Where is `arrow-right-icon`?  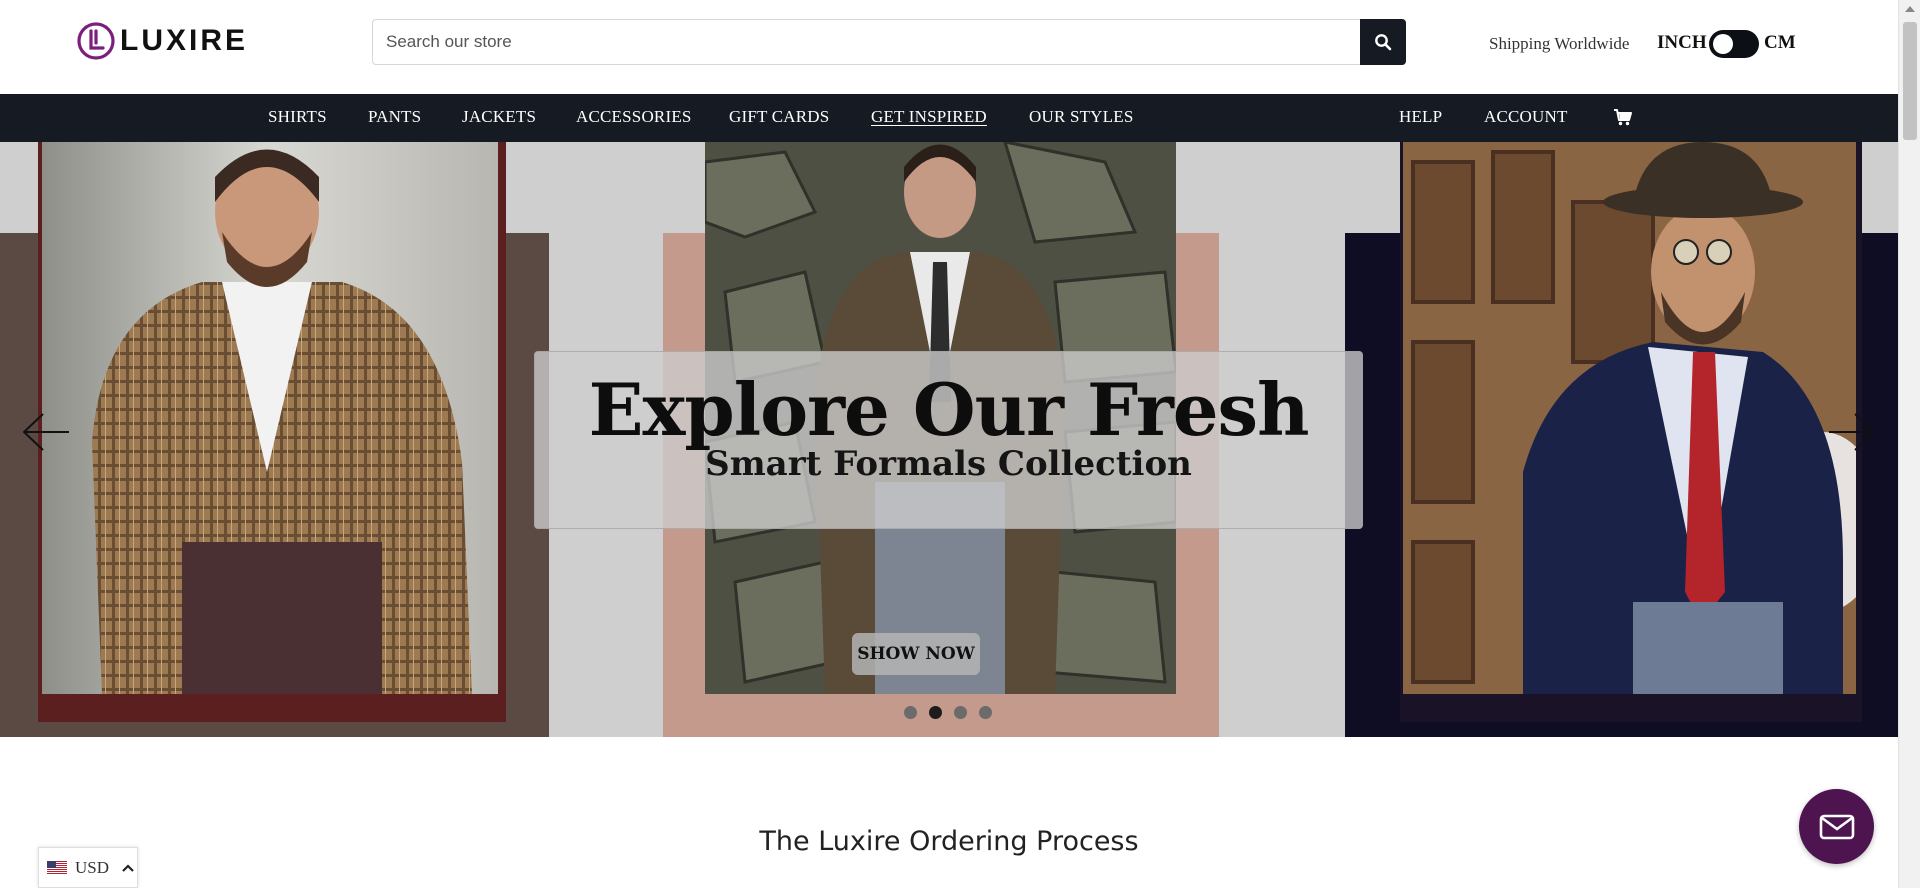
arrow-right-icon is located at coordinates (1852, 432).